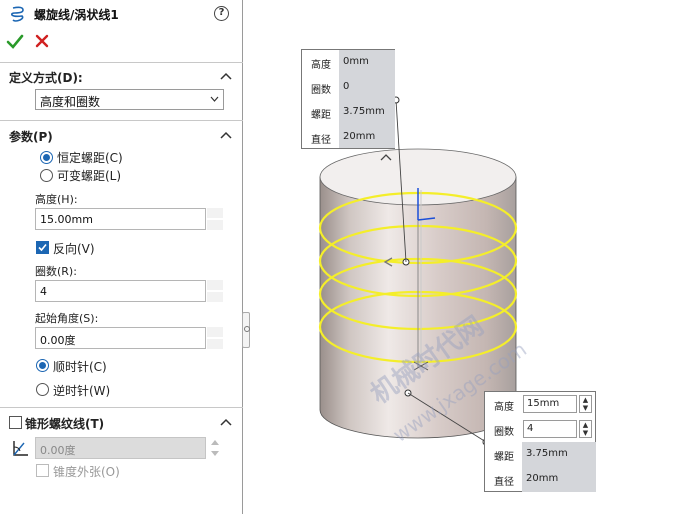 This screenshot has width=699, height=514. Describe the element at coordinates (90, 158) in the screenshot. I see `constant-pitch-label: 恒定螺距(C)` at that location.